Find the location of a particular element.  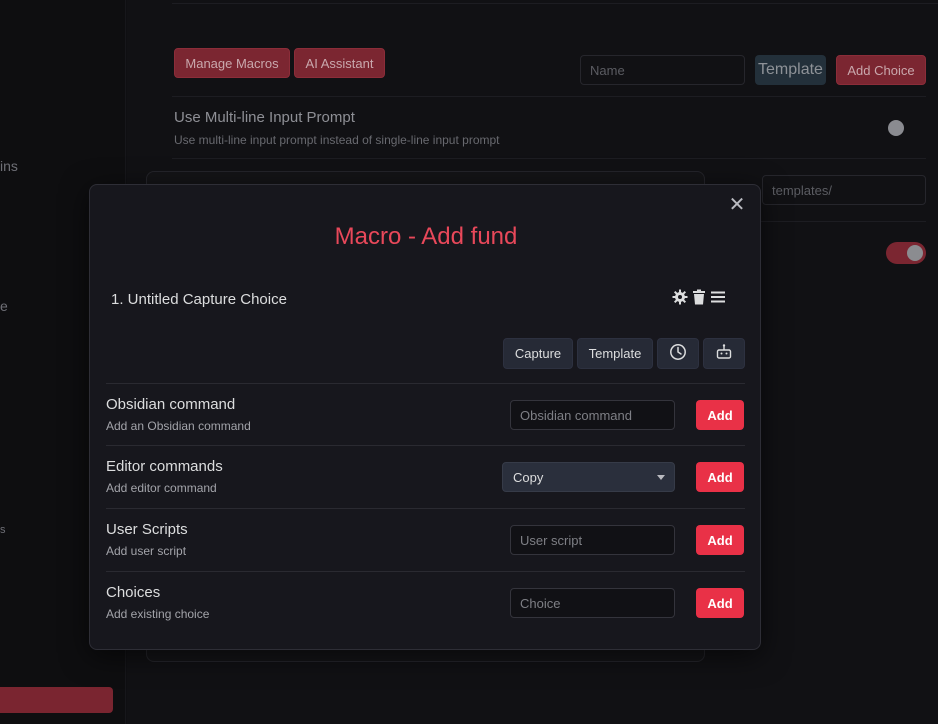

multiline-setting-title: Use Multi-line Input Prompt is located at coordinates (264, 117).